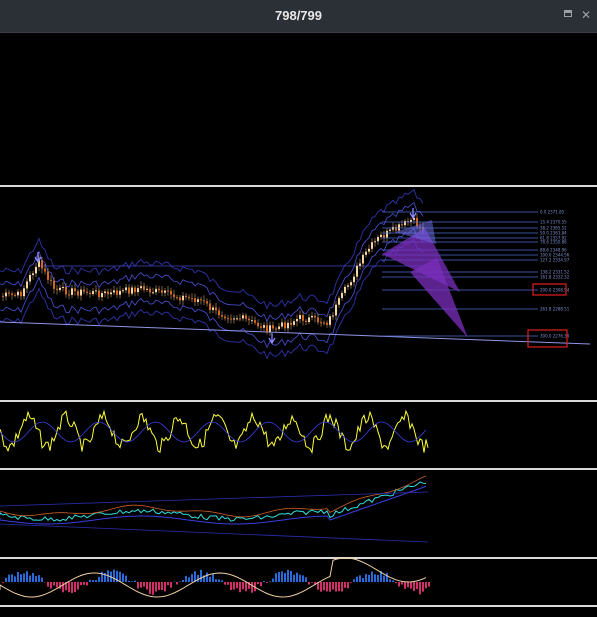 This screenshot has width=597, height=617. Describe the element at coordinates (213, 432) in the screenshot. I see `oscillator-signal` at that location.